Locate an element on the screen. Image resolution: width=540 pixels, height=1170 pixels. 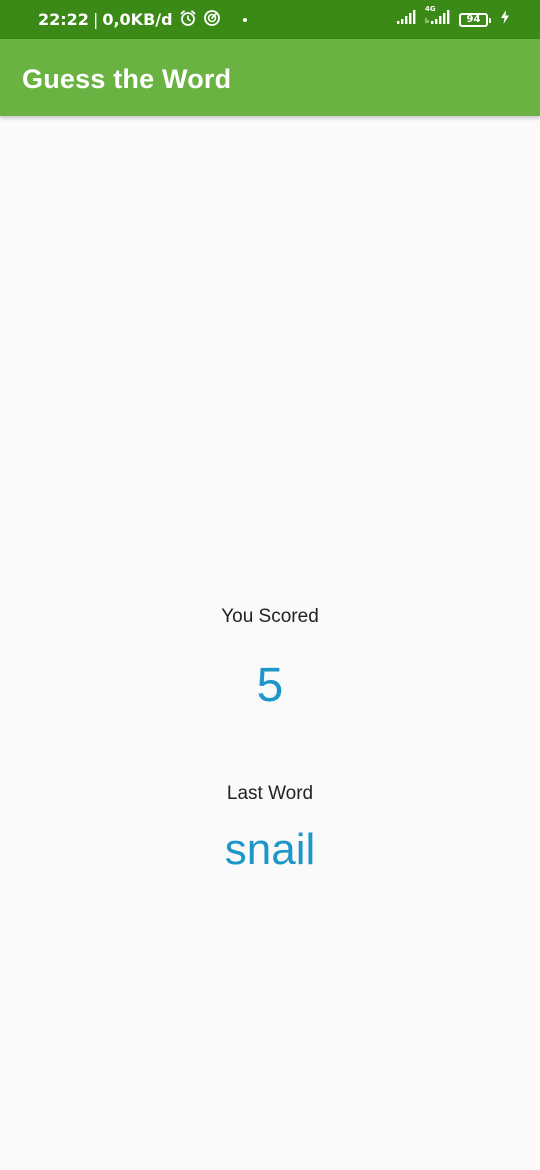
score-value: 5 is located at coordinates (270, 685).